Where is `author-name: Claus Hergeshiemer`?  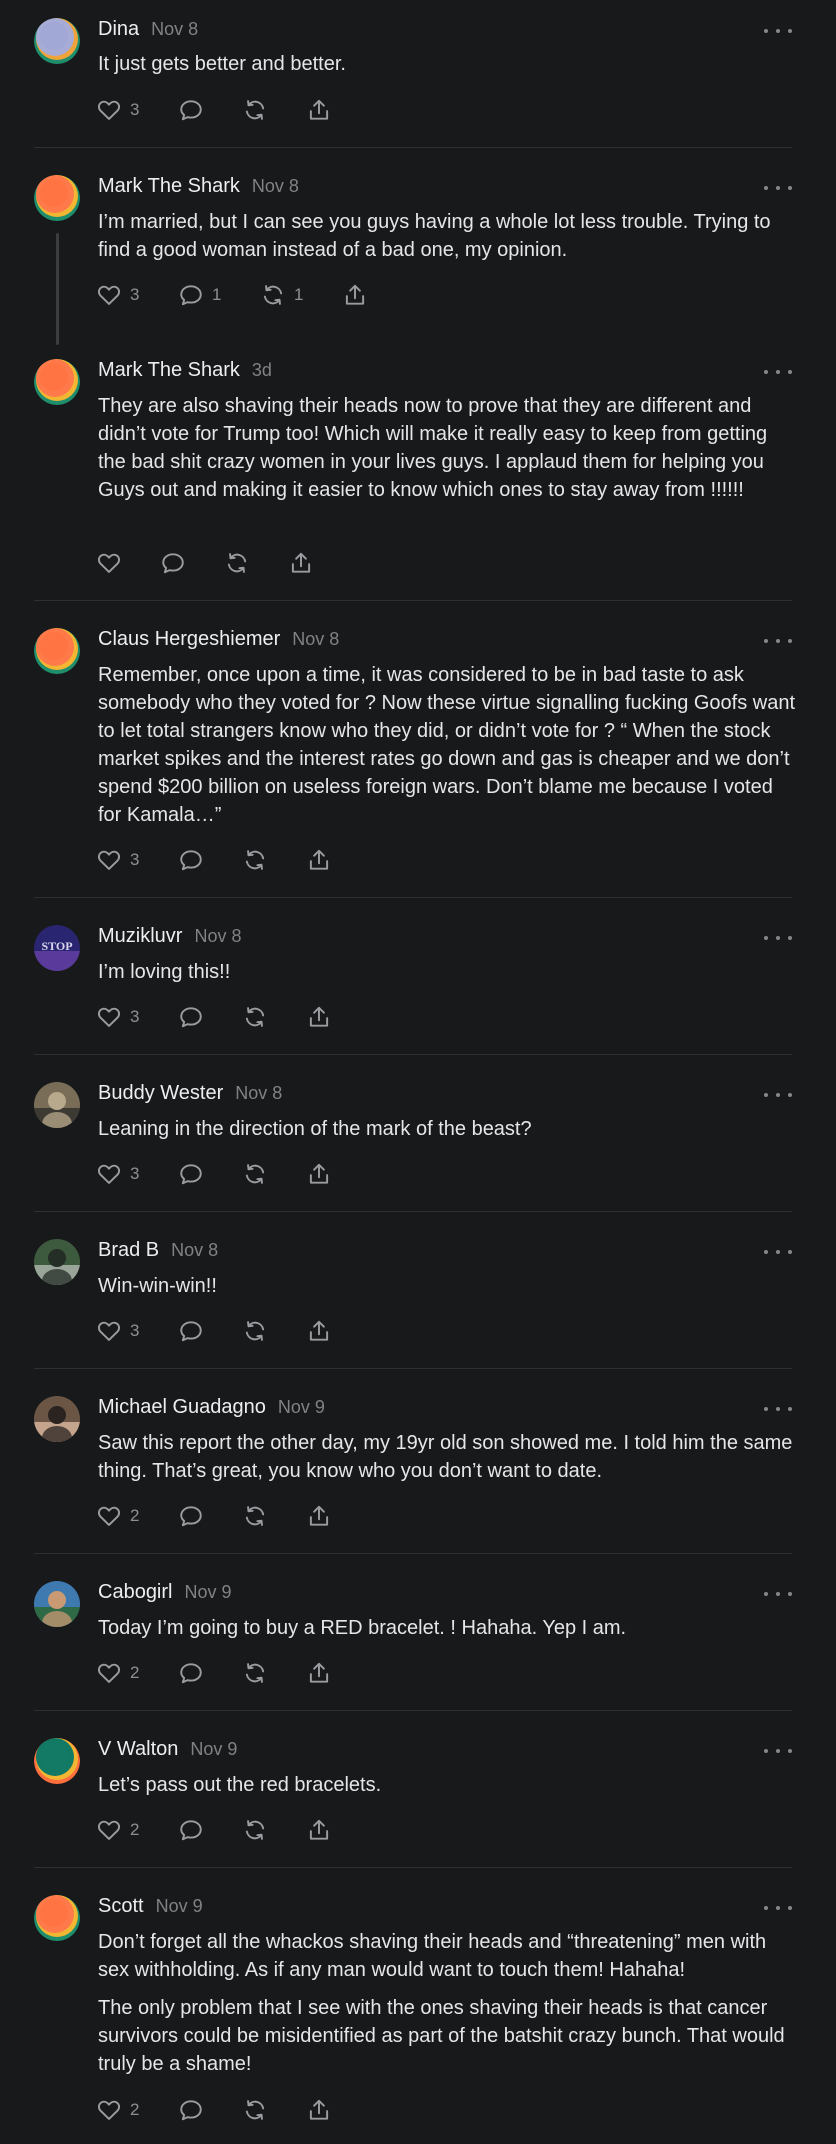
author-name: Claus Hergeshiemer is located at coordinates (189, 639).